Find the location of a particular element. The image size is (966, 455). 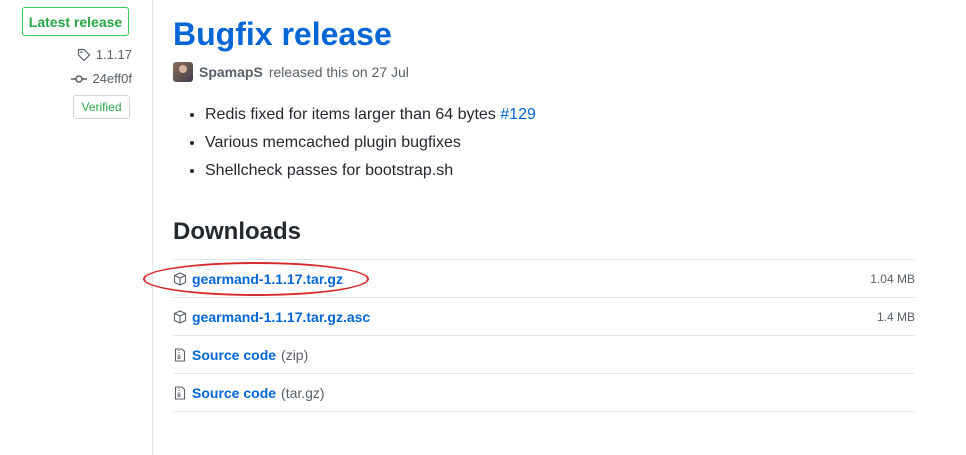

git-commit-icon is located at coordinates (79, 78).